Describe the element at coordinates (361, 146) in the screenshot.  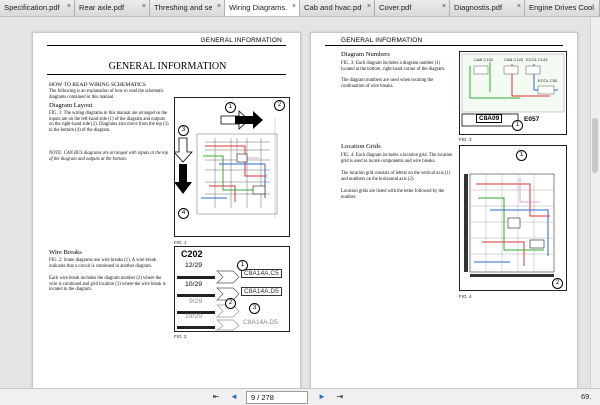
I see `subsection-location-grids: Location Grids` at that location.